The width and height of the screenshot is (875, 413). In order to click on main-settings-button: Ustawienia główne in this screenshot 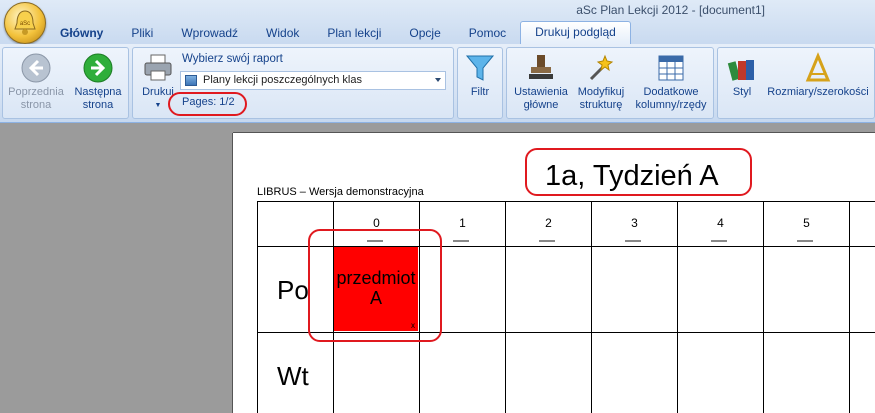, I will do `click(541, 82)`.